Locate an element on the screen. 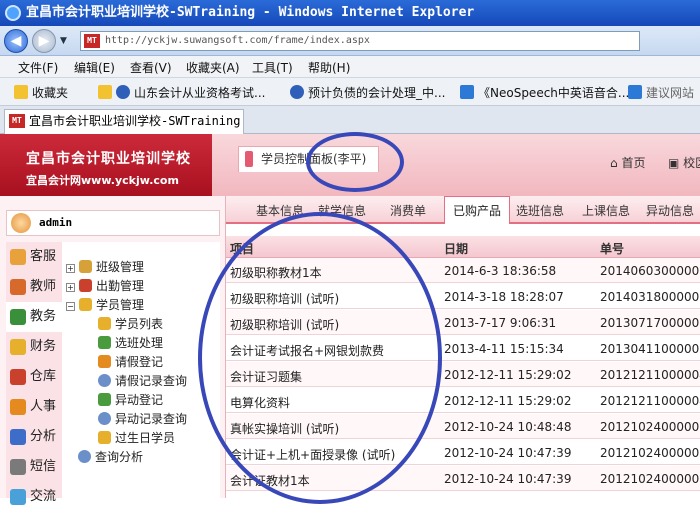  nav-label: 客服 is located at coordinates (43, 256).